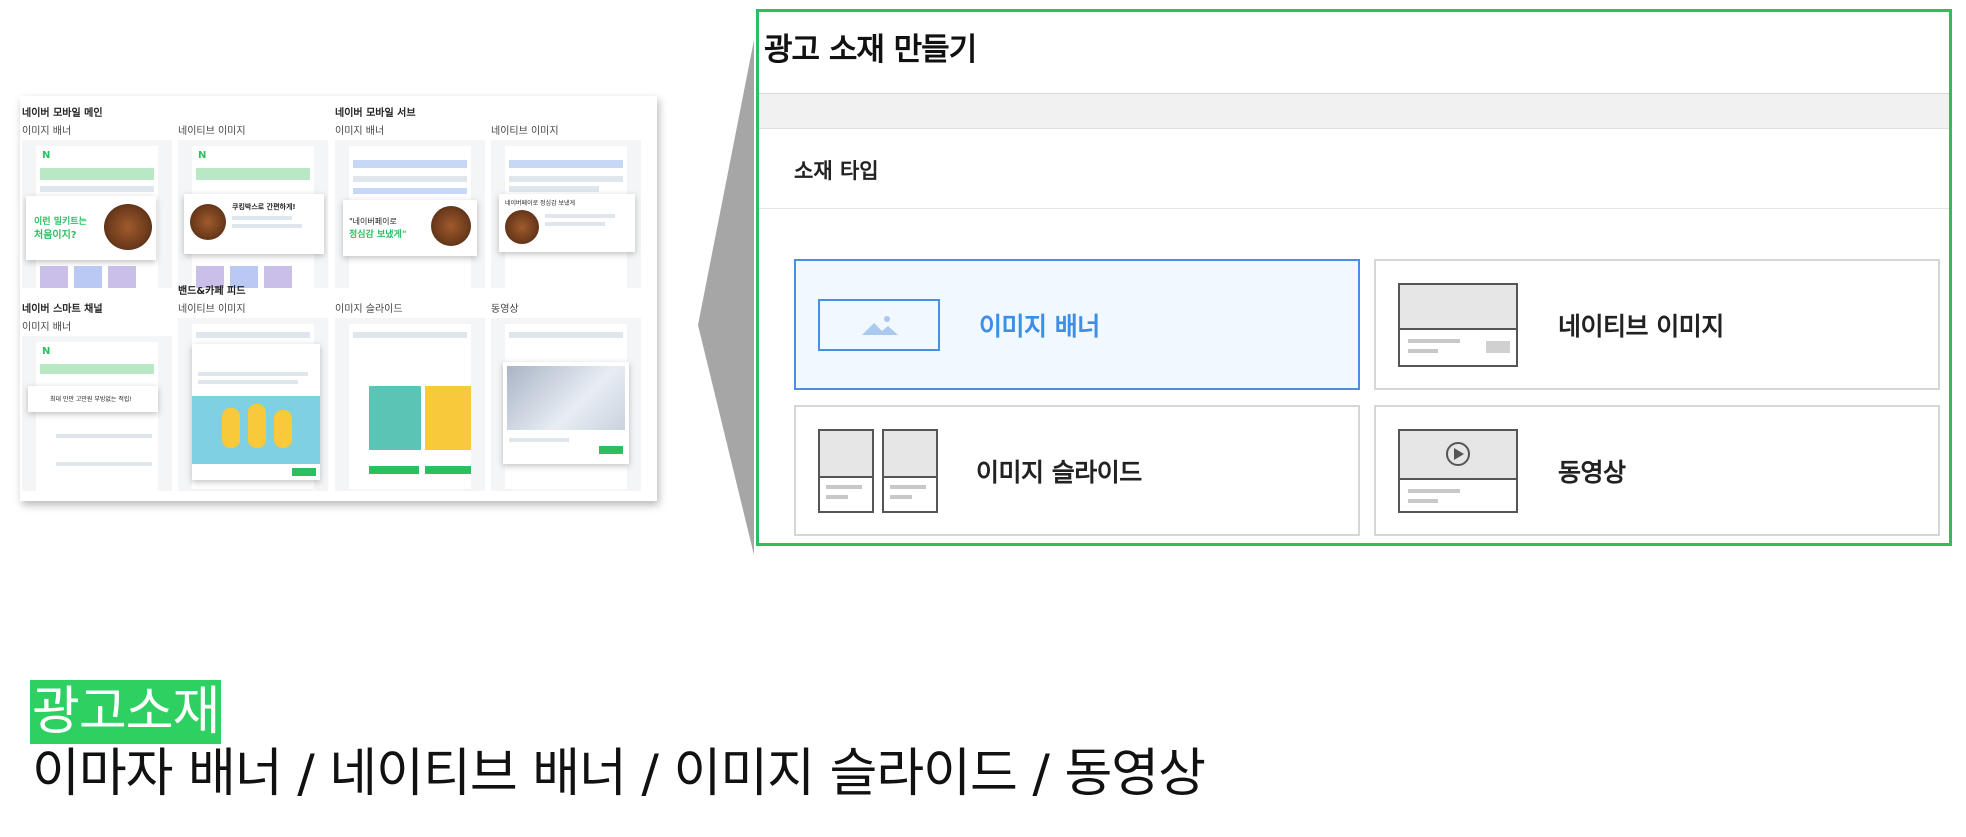 The width and height of the screenshot is (1966, 837). Describe the element at coordinates (91, 228) in the screenshot. I see `banner-card: 이런 밀키트는 처음이지?` at that location.